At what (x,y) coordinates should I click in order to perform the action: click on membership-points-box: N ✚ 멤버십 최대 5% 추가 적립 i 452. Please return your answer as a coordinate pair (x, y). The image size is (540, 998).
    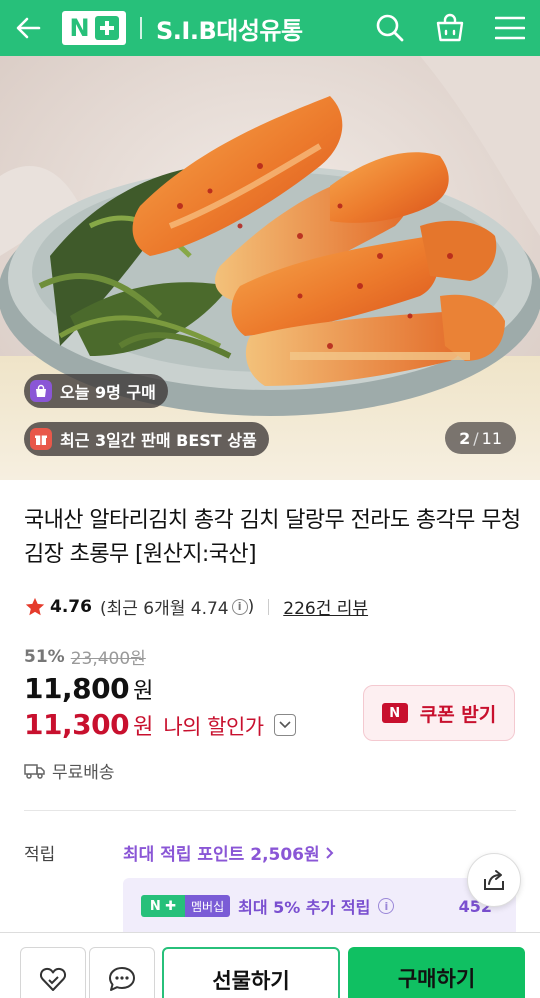
    Looking at the image, I should click on (319, 906).